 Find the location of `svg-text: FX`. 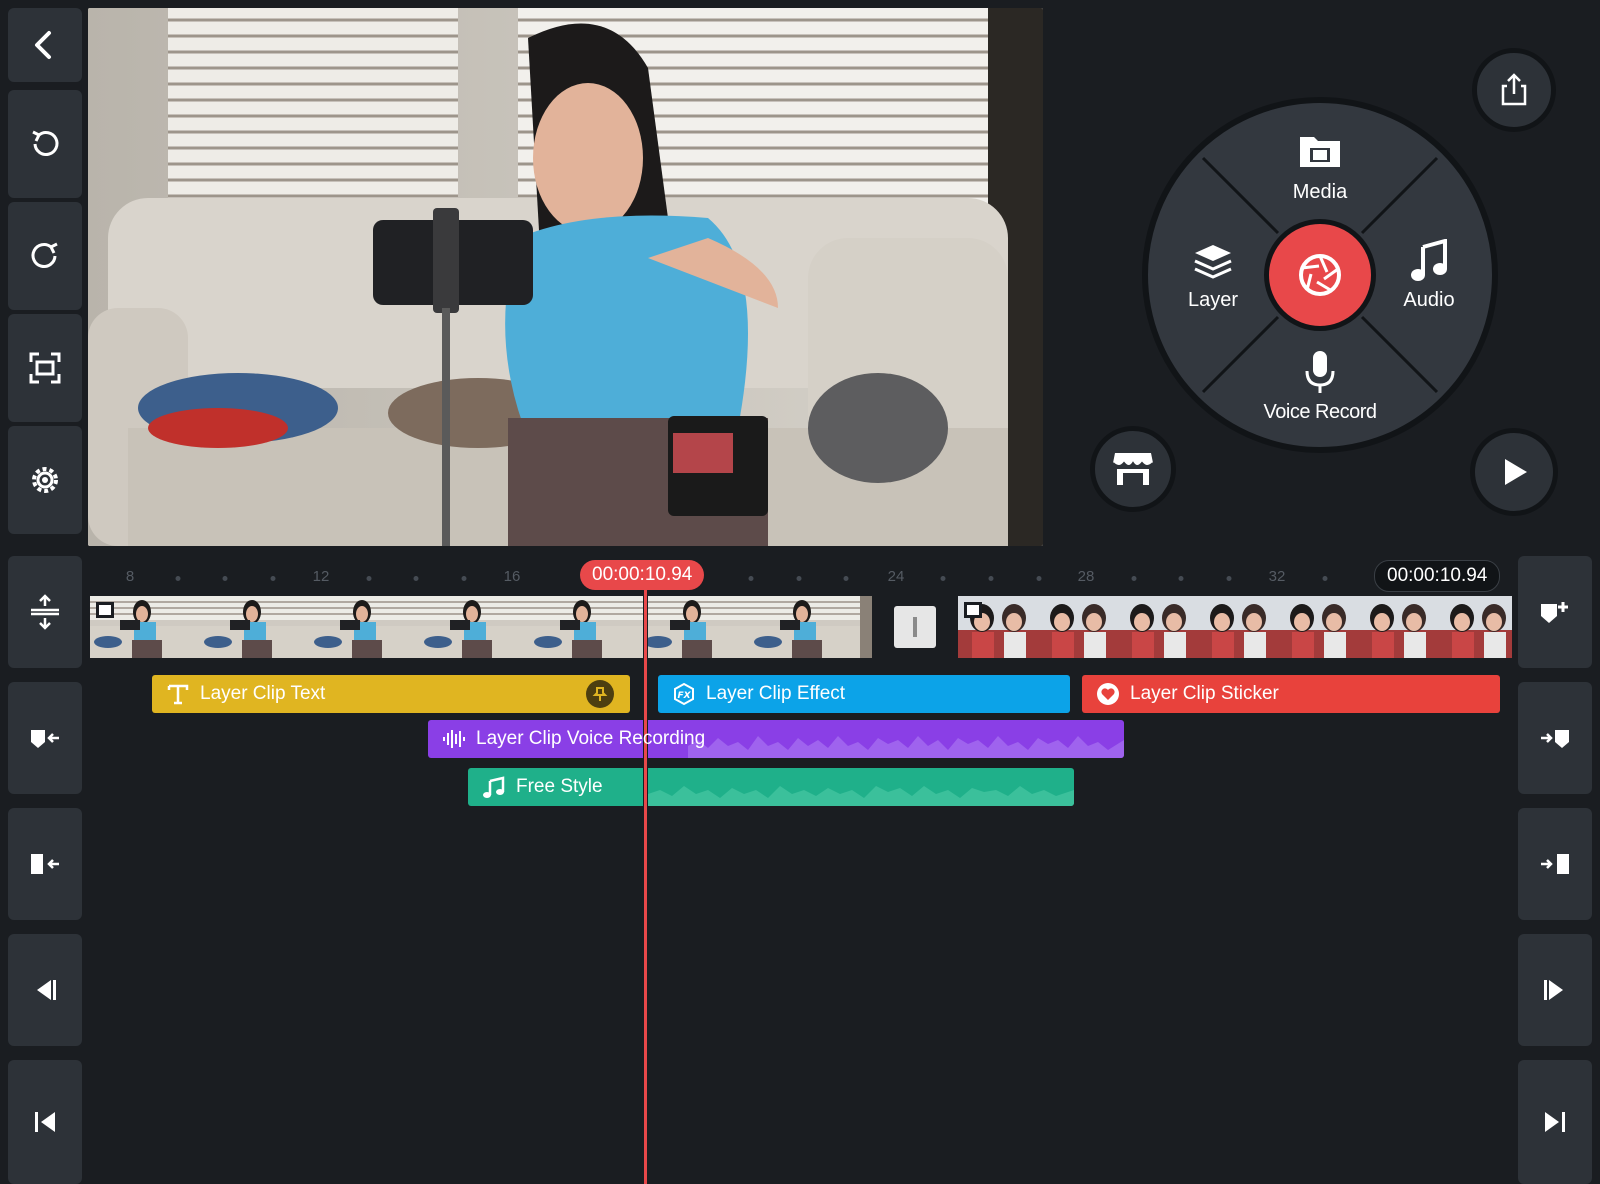

svg-text: FX is located at coordinates (684, 696).